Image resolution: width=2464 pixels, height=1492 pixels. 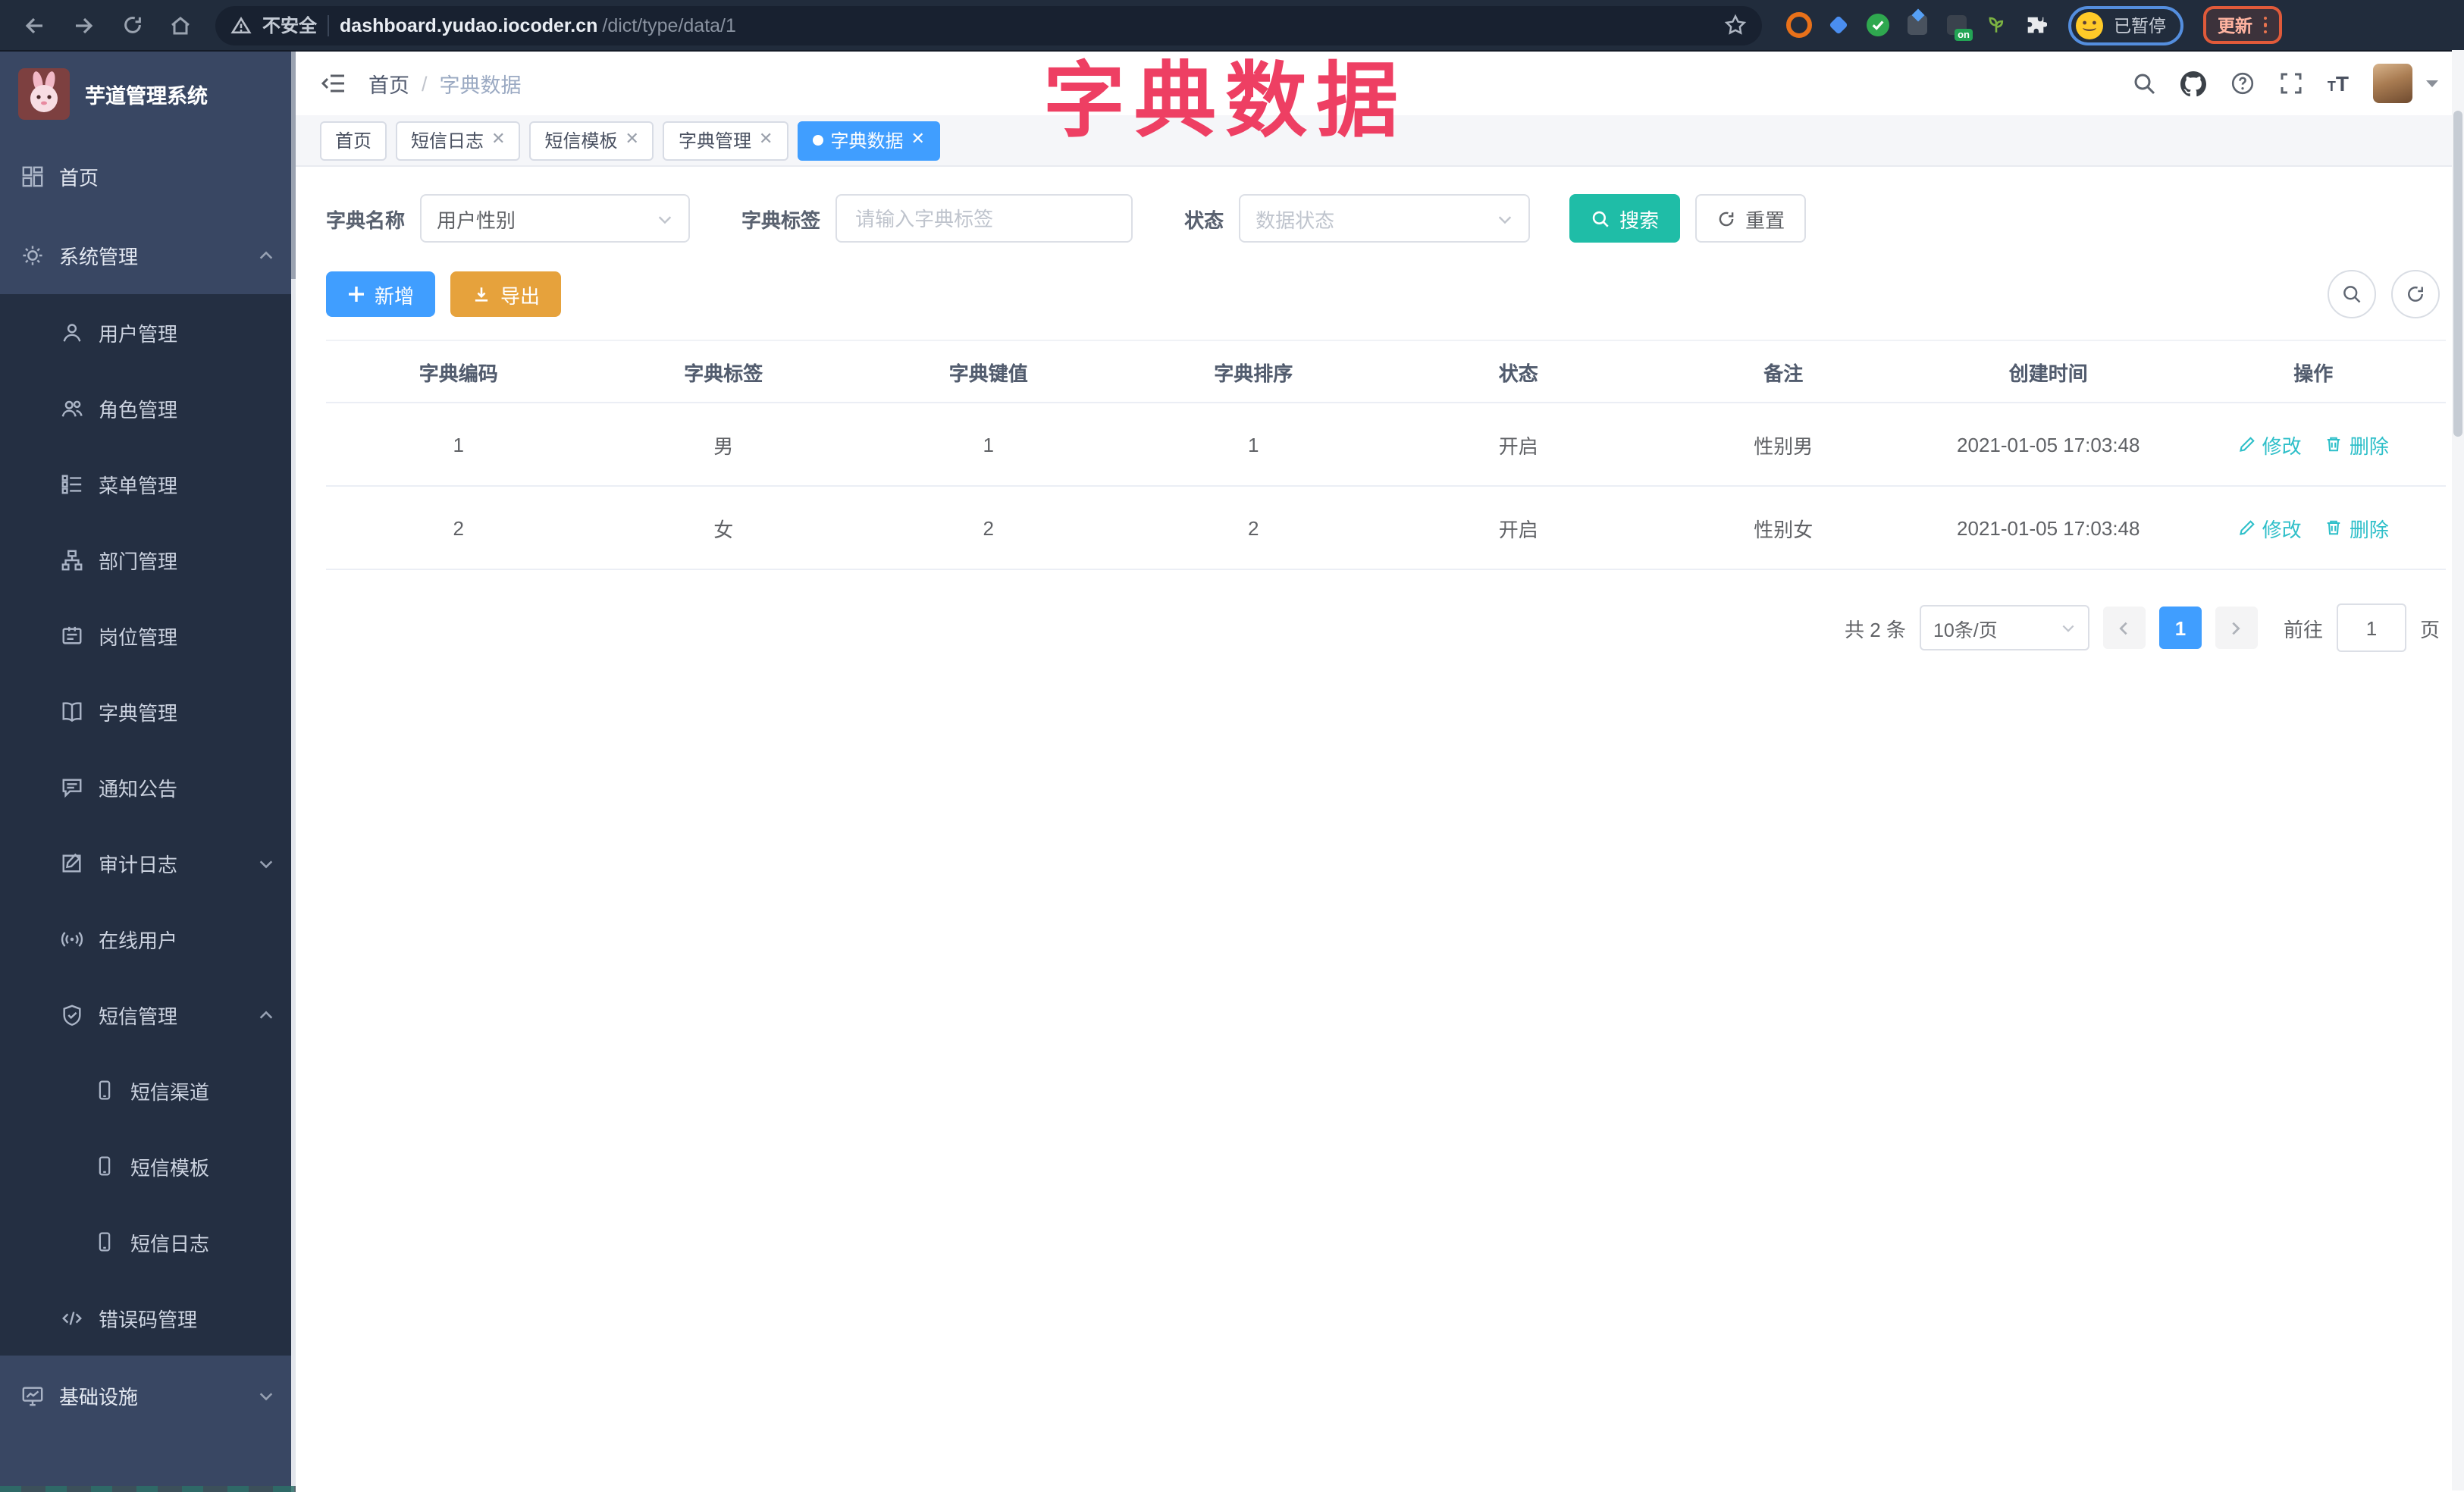 I want to click on add-button-label: 新增, so click(x=395, y=295).